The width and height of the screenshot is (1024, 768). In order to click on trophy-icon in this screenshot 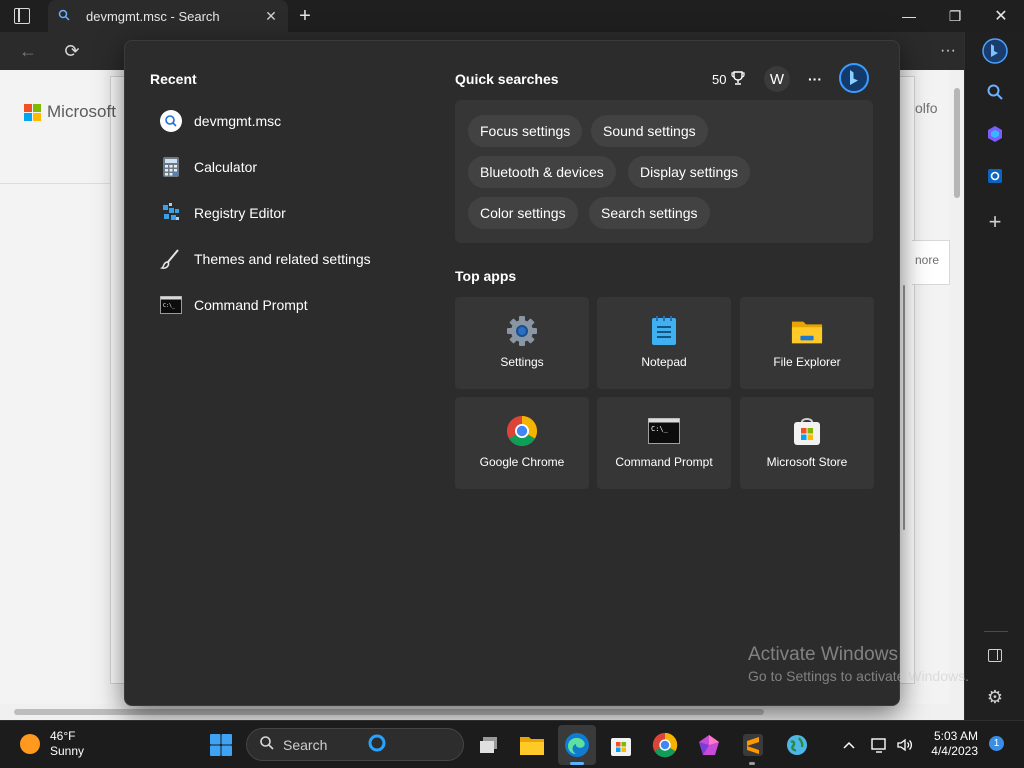, I will do `click(738, 79)`.